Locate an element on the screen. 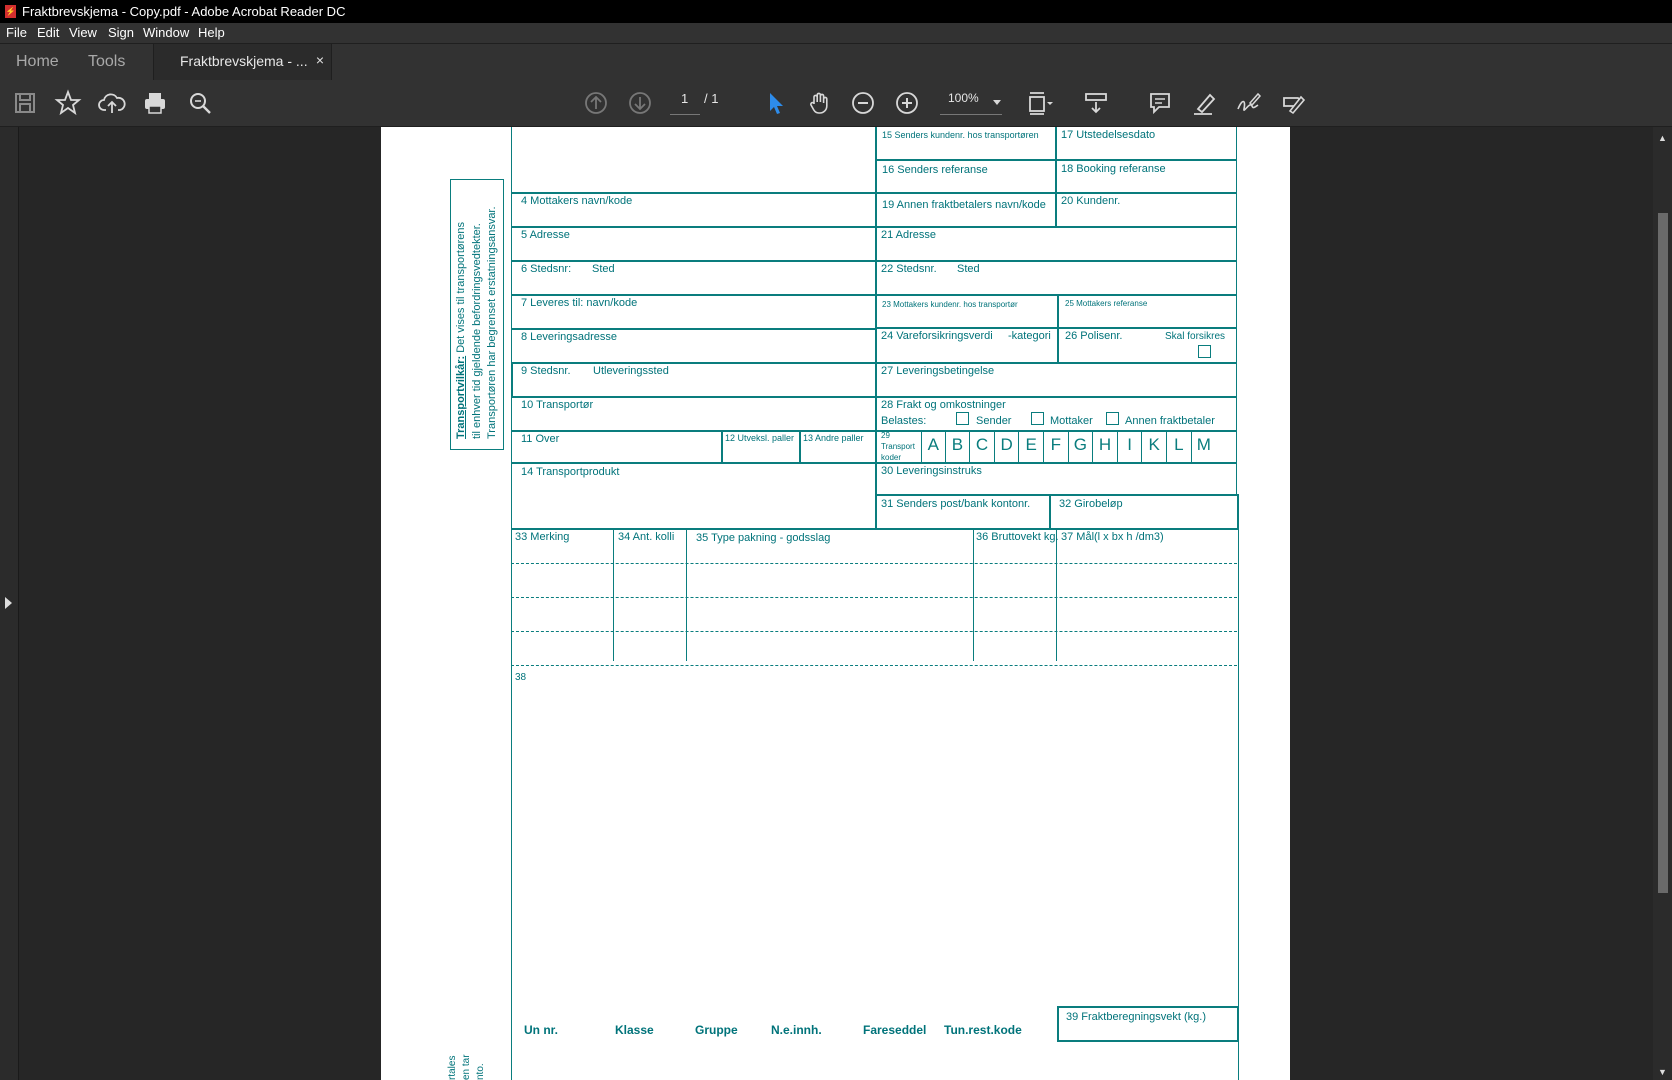 This screenshot has width=1672, height=1080. menu-help: Help is located at coordinates (211, 32).